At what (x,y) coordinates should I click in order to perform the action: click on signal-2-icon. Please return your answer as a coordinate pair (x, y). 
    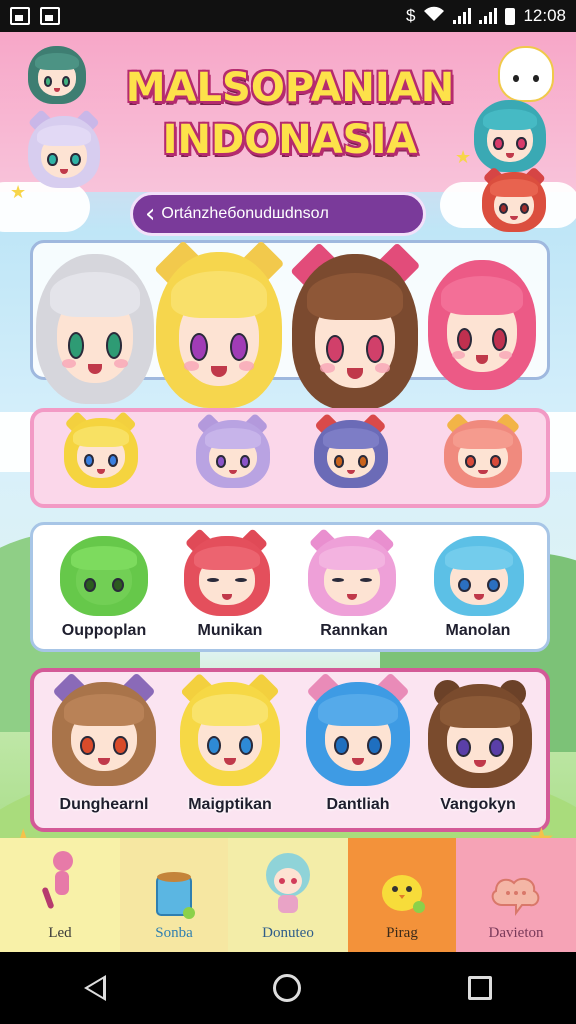
    Looking at the image, I should click on (488, 16).